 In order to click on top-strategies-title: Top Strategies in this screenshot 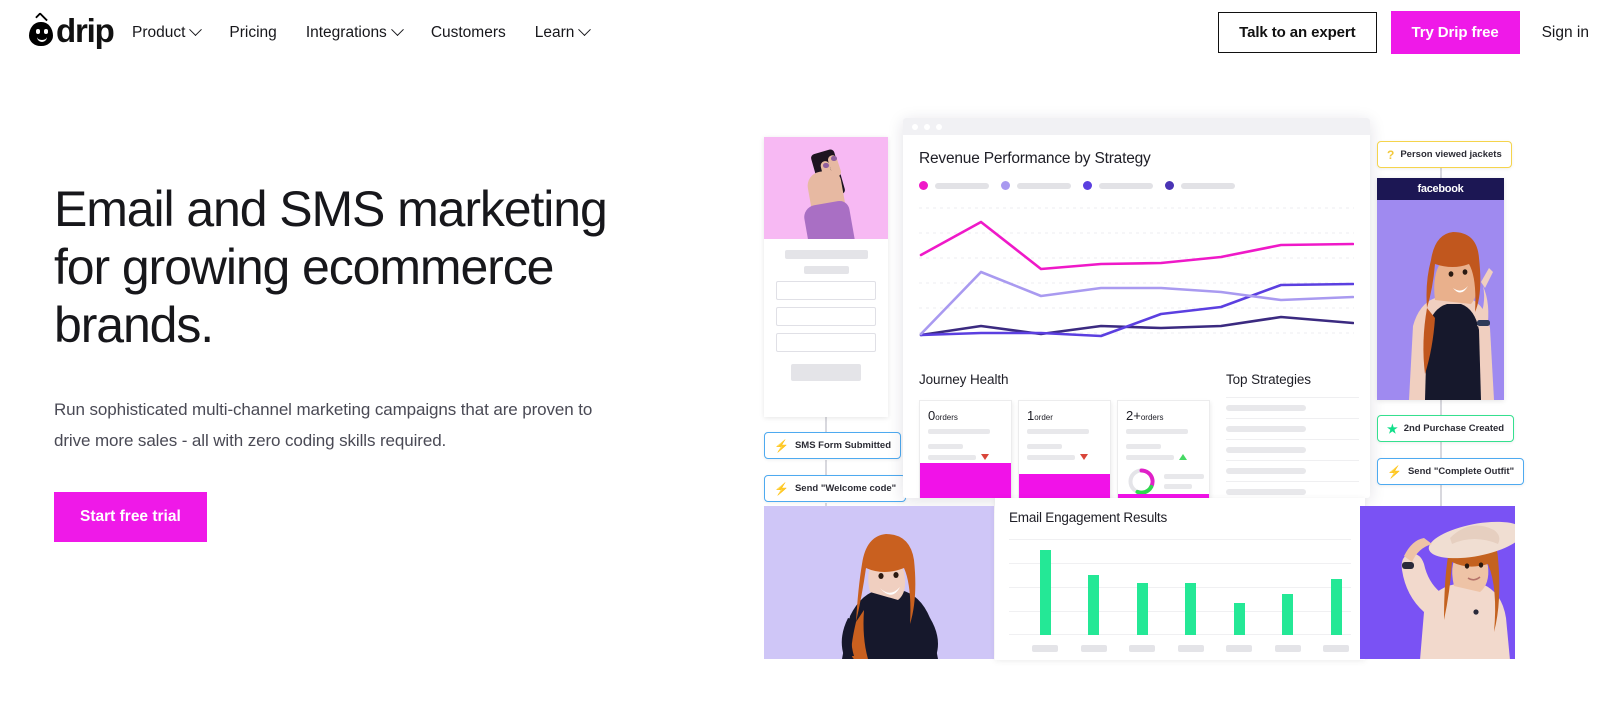, I will do `click(1268, 379)`.